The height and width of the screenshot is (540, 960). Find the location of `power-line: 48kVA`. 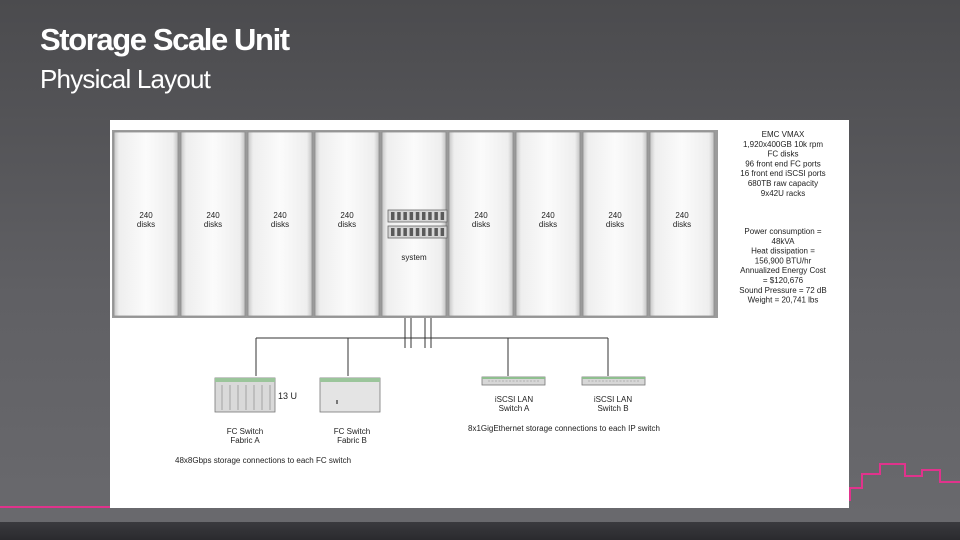

power-line: 48kVA is located at coordinates (784, 241).